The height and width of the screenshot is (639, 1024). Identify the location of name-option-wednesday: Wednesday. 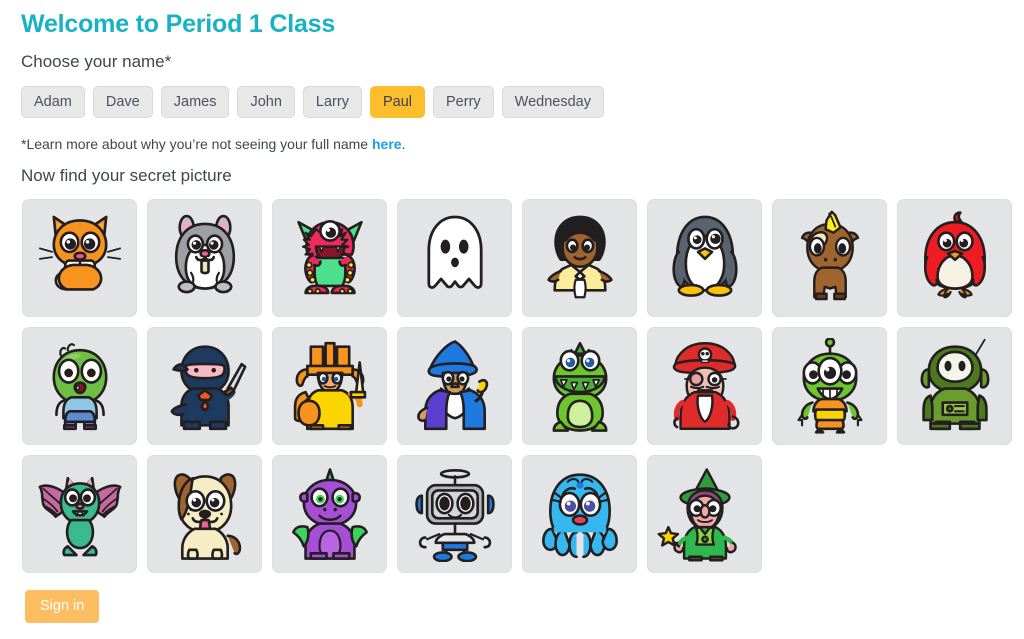
(552, 102).